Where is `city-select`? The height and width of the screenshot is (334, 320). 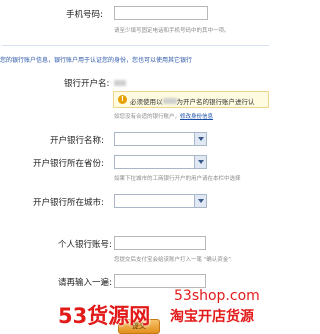
city-select is located at coordinates (160, 201).